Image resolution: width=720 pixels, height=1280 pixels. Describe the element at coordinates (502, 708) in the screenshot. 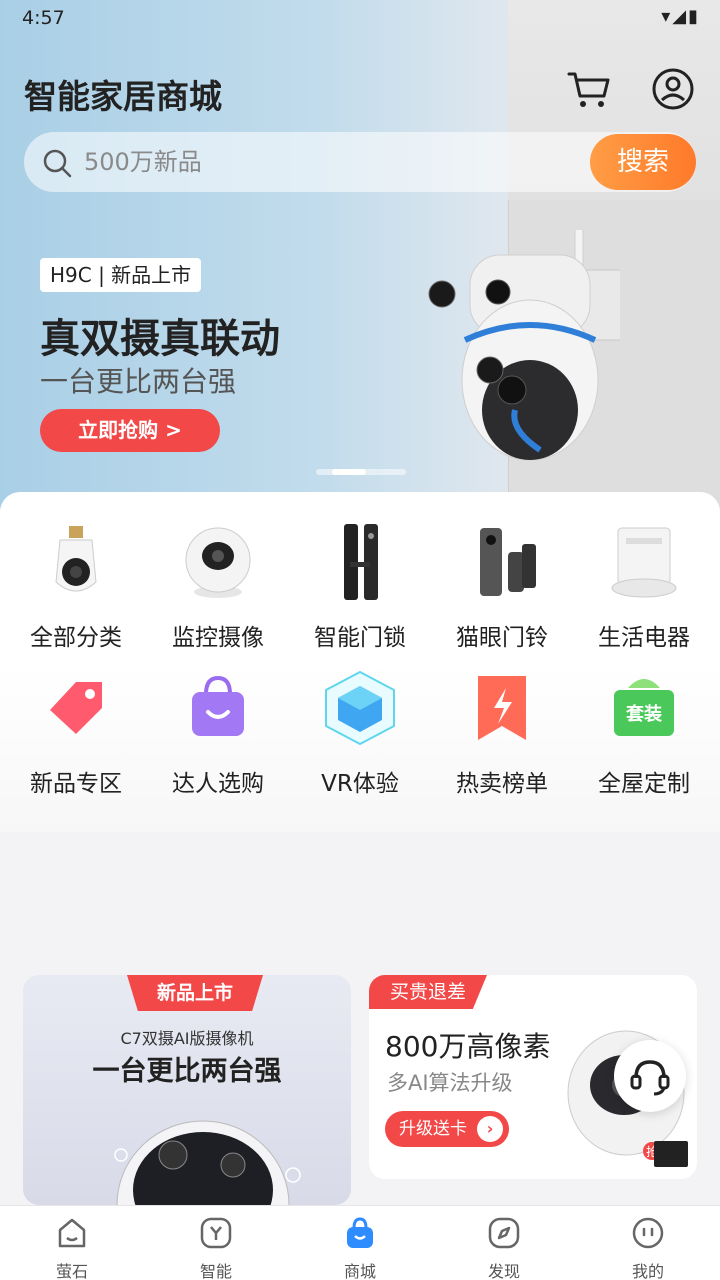

I see `bookmark-flash-icon` at that location.